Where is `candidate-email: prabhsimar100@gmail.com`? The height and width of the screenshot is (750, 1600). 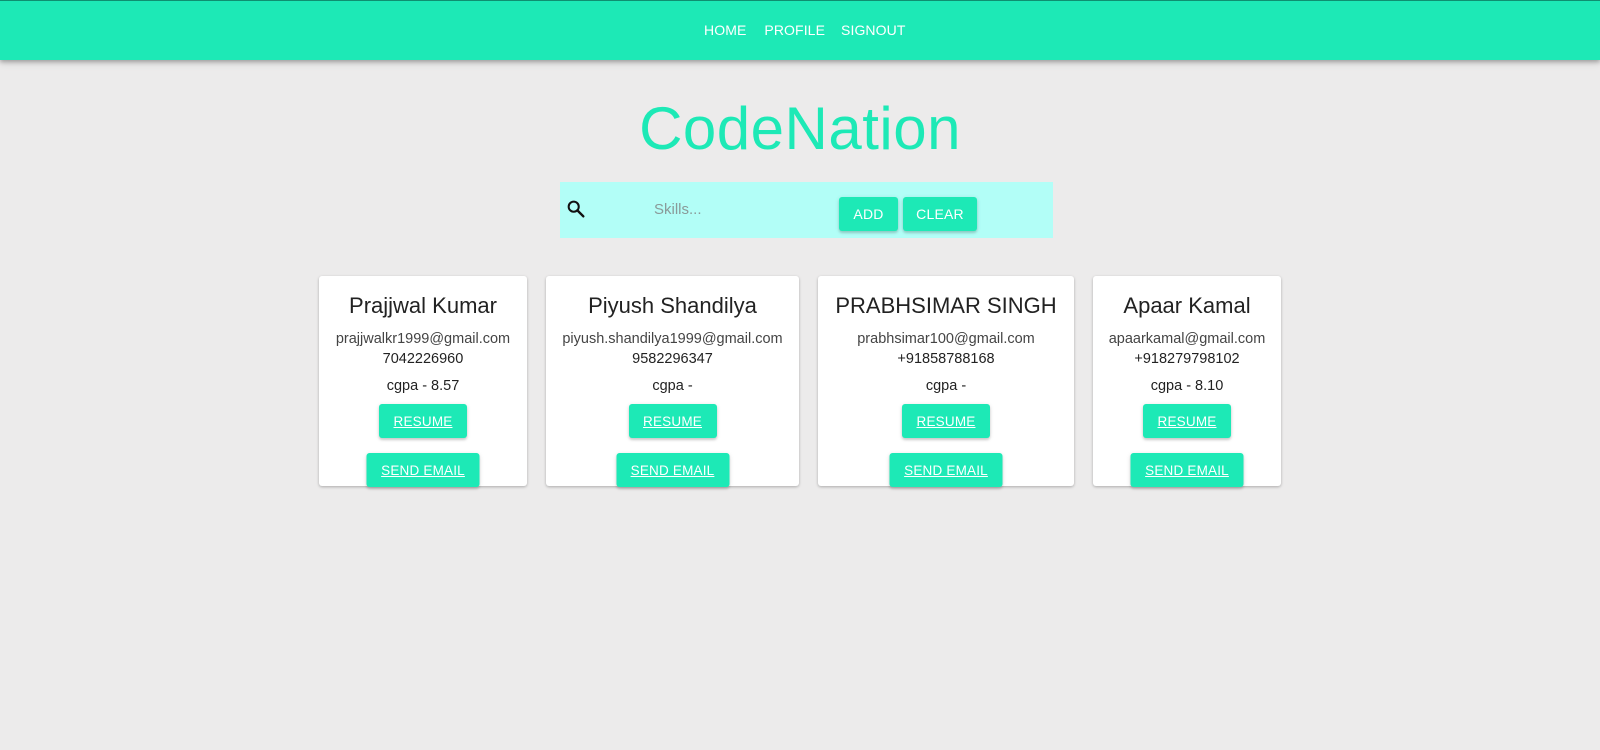 candidate-email: prabhsimar100@gmail.com is located at coordinates (946, 339).